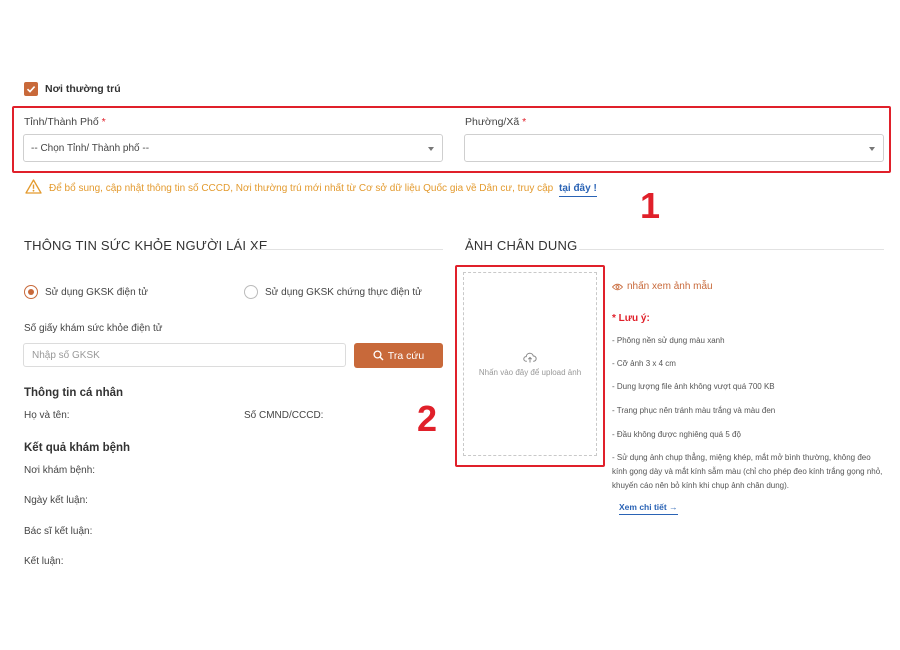  Describe the element at coordinates (578, 190) in the screenshot. I see `update-here-link: tại đây !` at that location.